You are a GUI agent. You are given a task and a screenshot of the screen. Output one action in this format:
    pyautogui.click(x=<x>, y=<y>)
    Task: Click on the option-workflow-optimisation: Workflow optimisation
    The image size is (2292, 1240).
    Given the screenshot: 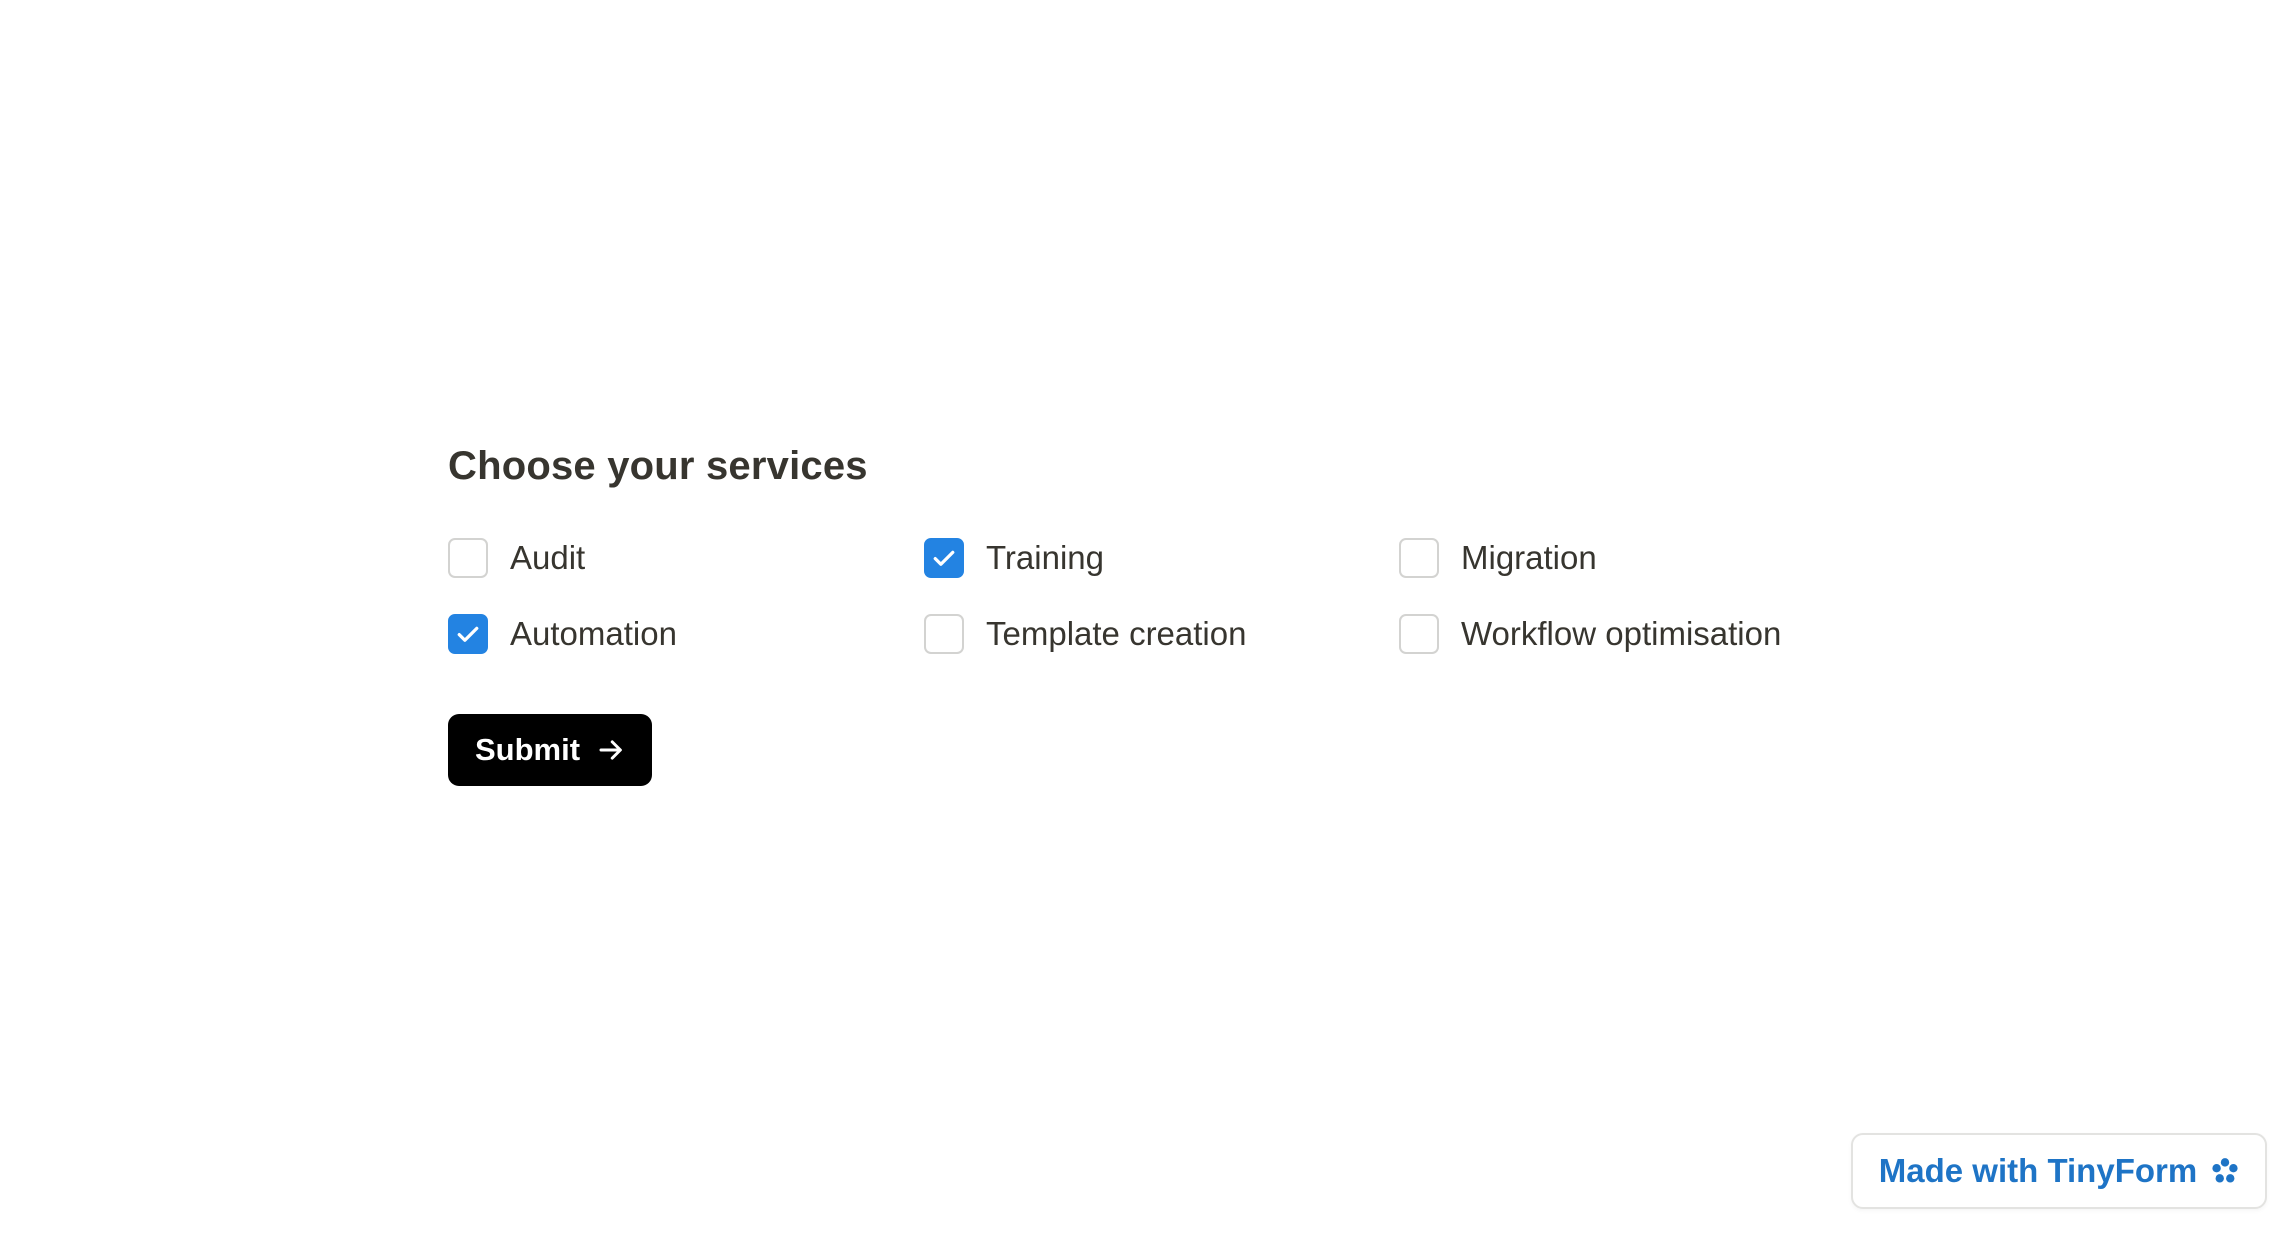 What is the action you would take?
    pyautogui.click(x=1637, y=634)
    